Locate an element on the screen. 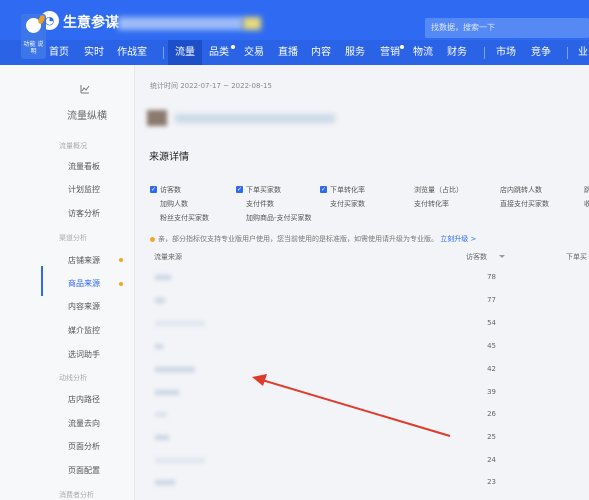 The image size is (589, 500). arrow-head-icon is located at coordinates (259, 380).